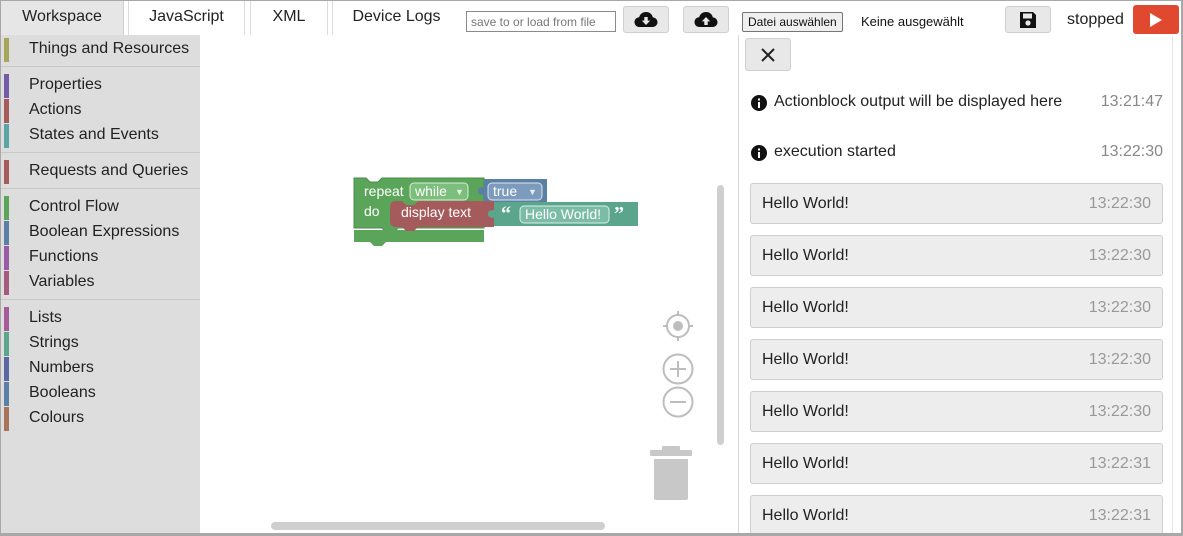 The height and width of the screenshot is (536, 1183). What do you see at coordinates (372, 211) in the screenshot?
I see `do-label: do` at bounding box center [372, 211].